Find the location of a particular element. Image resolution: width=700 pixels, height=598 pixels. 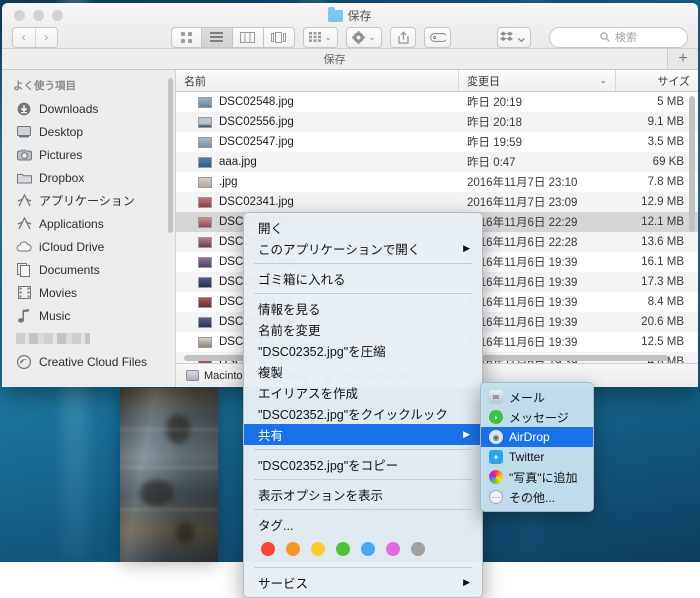

forward-button: › is located at coordinates (47, 37).